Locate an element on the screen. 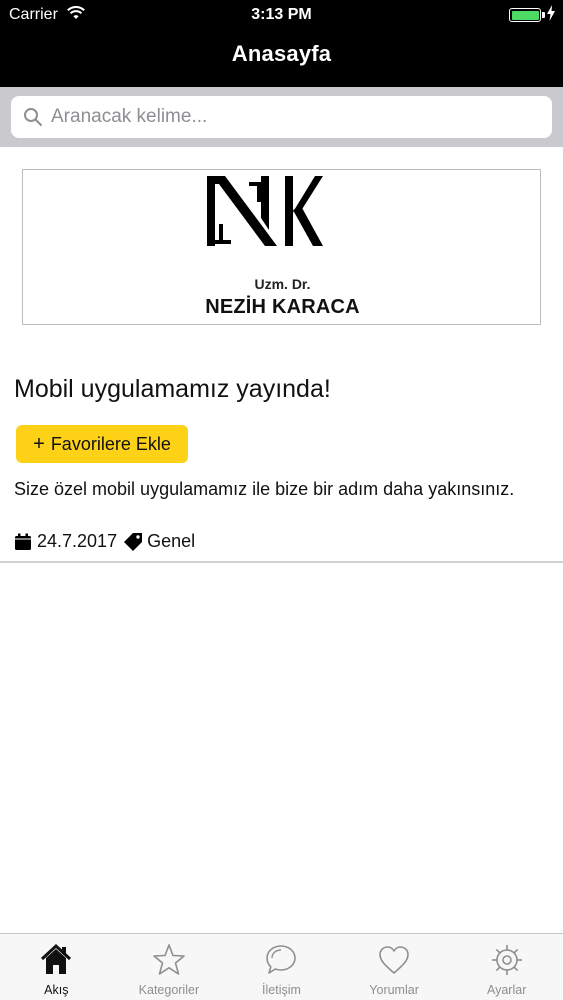 This screenshot has height=1000, width=563. battery-icon is located at coordinates (525, 15).